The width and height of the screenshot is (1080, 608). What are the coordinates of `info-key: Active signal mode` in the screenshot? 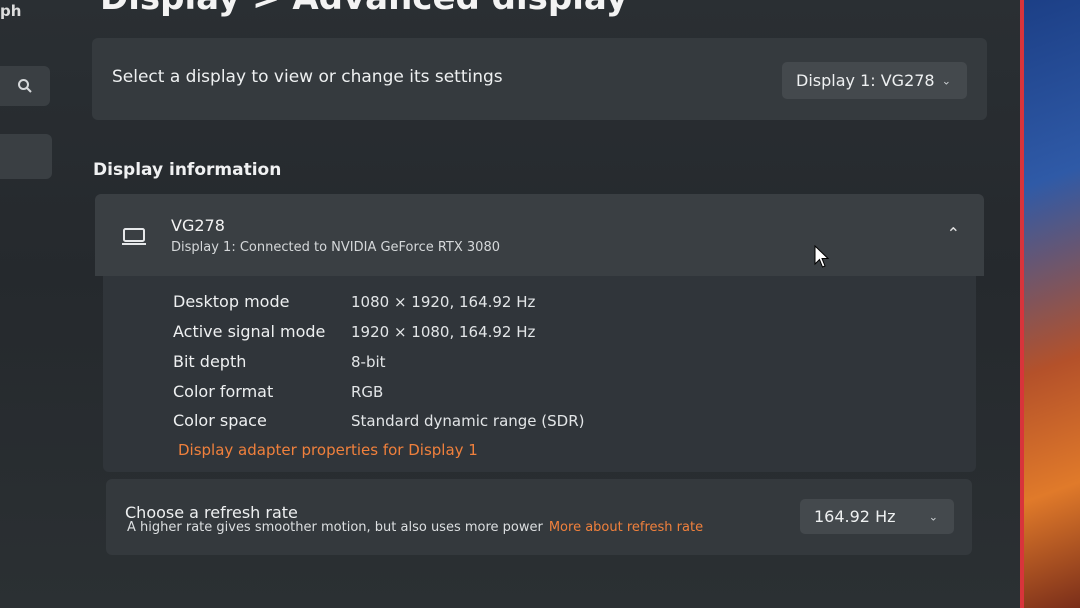 It's located at (249, 331).